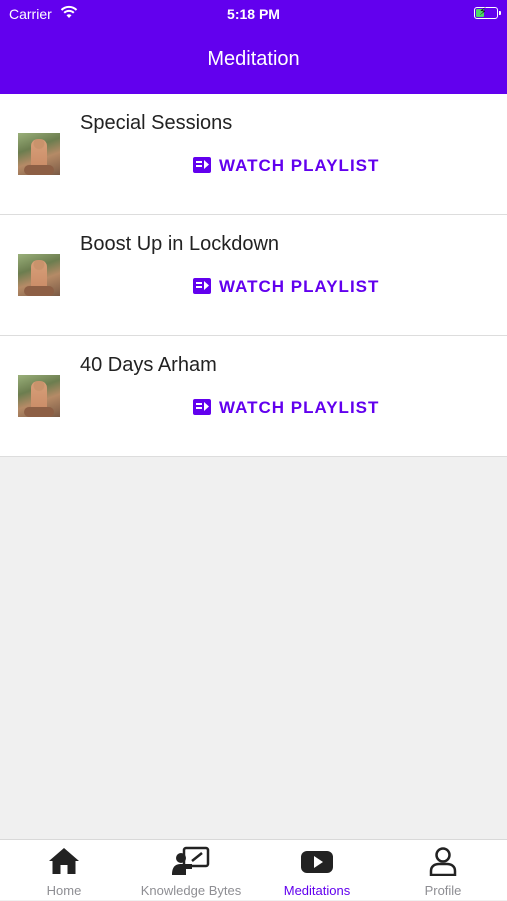 This screenshot has height=901, width=507. I want to click on tab-label: Home, so click(64, 890).